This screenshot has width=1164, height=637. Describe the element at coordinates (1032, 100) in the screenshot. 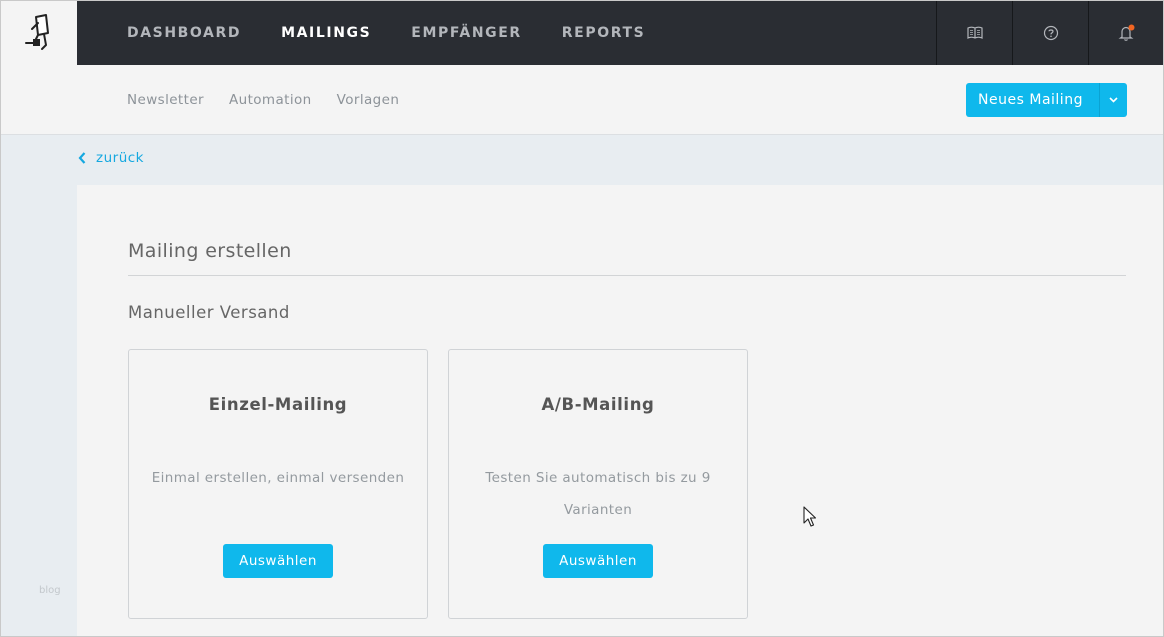

I see `new-mailing-button: Neues Mailing` at that location.